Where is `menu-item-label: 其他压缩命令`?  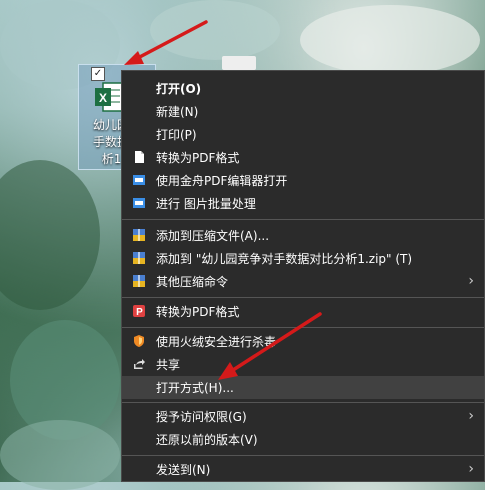
menu-item-label: 其他压缩命令 is located at coordinates (192, 282).